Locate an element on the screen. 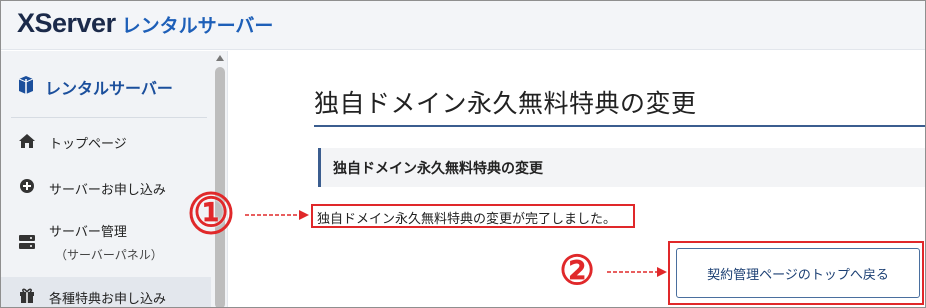 This screenshot has height=308, width=926. sidebar-item-sublabel: （サーバーパネル） is located at coordinates (109, 255).